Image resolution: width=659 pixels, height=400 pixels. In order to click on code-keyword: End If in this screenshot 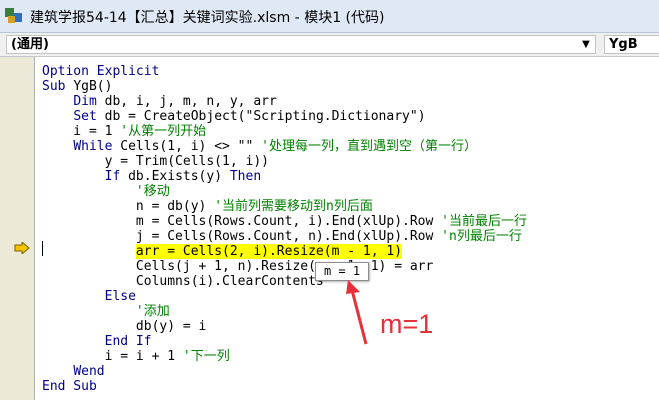, I will do `click(128, 341)`.